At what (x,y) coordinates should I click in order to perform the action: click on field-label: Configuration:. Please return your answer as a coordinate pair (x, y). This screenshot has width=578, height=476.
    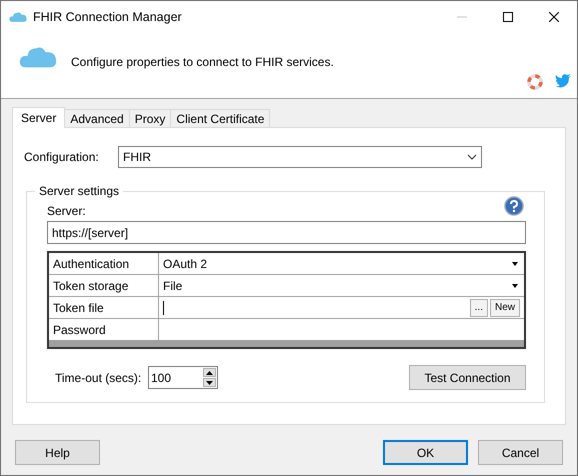
    Looking at the image, I should click on (62, 157).